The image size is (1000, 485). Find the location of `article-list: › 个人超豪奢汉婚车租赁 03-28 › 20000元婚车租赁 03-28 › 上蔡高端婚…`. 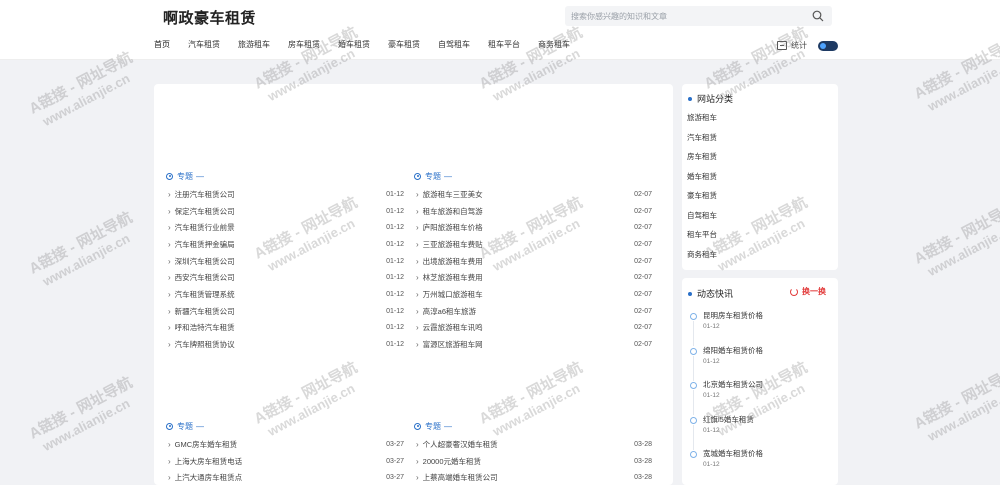

article-list: › 个人超豪奢汉婚车租赁 03-28 › 20000元婚车租赁 03-28 › 上蔡高端婚… is located at coordinates (533, 460).